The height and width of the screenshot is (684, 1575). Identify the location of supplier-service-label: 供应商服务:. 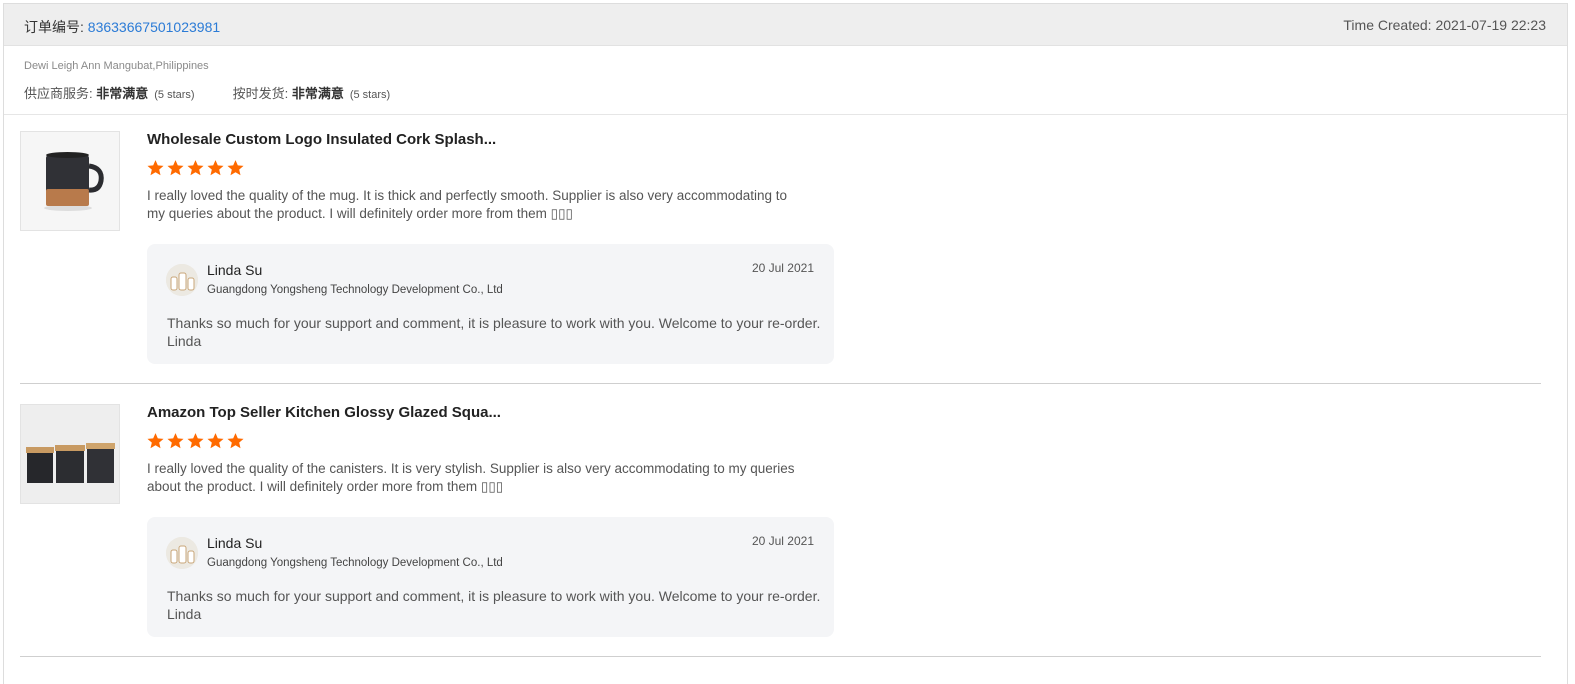
(60, 93).